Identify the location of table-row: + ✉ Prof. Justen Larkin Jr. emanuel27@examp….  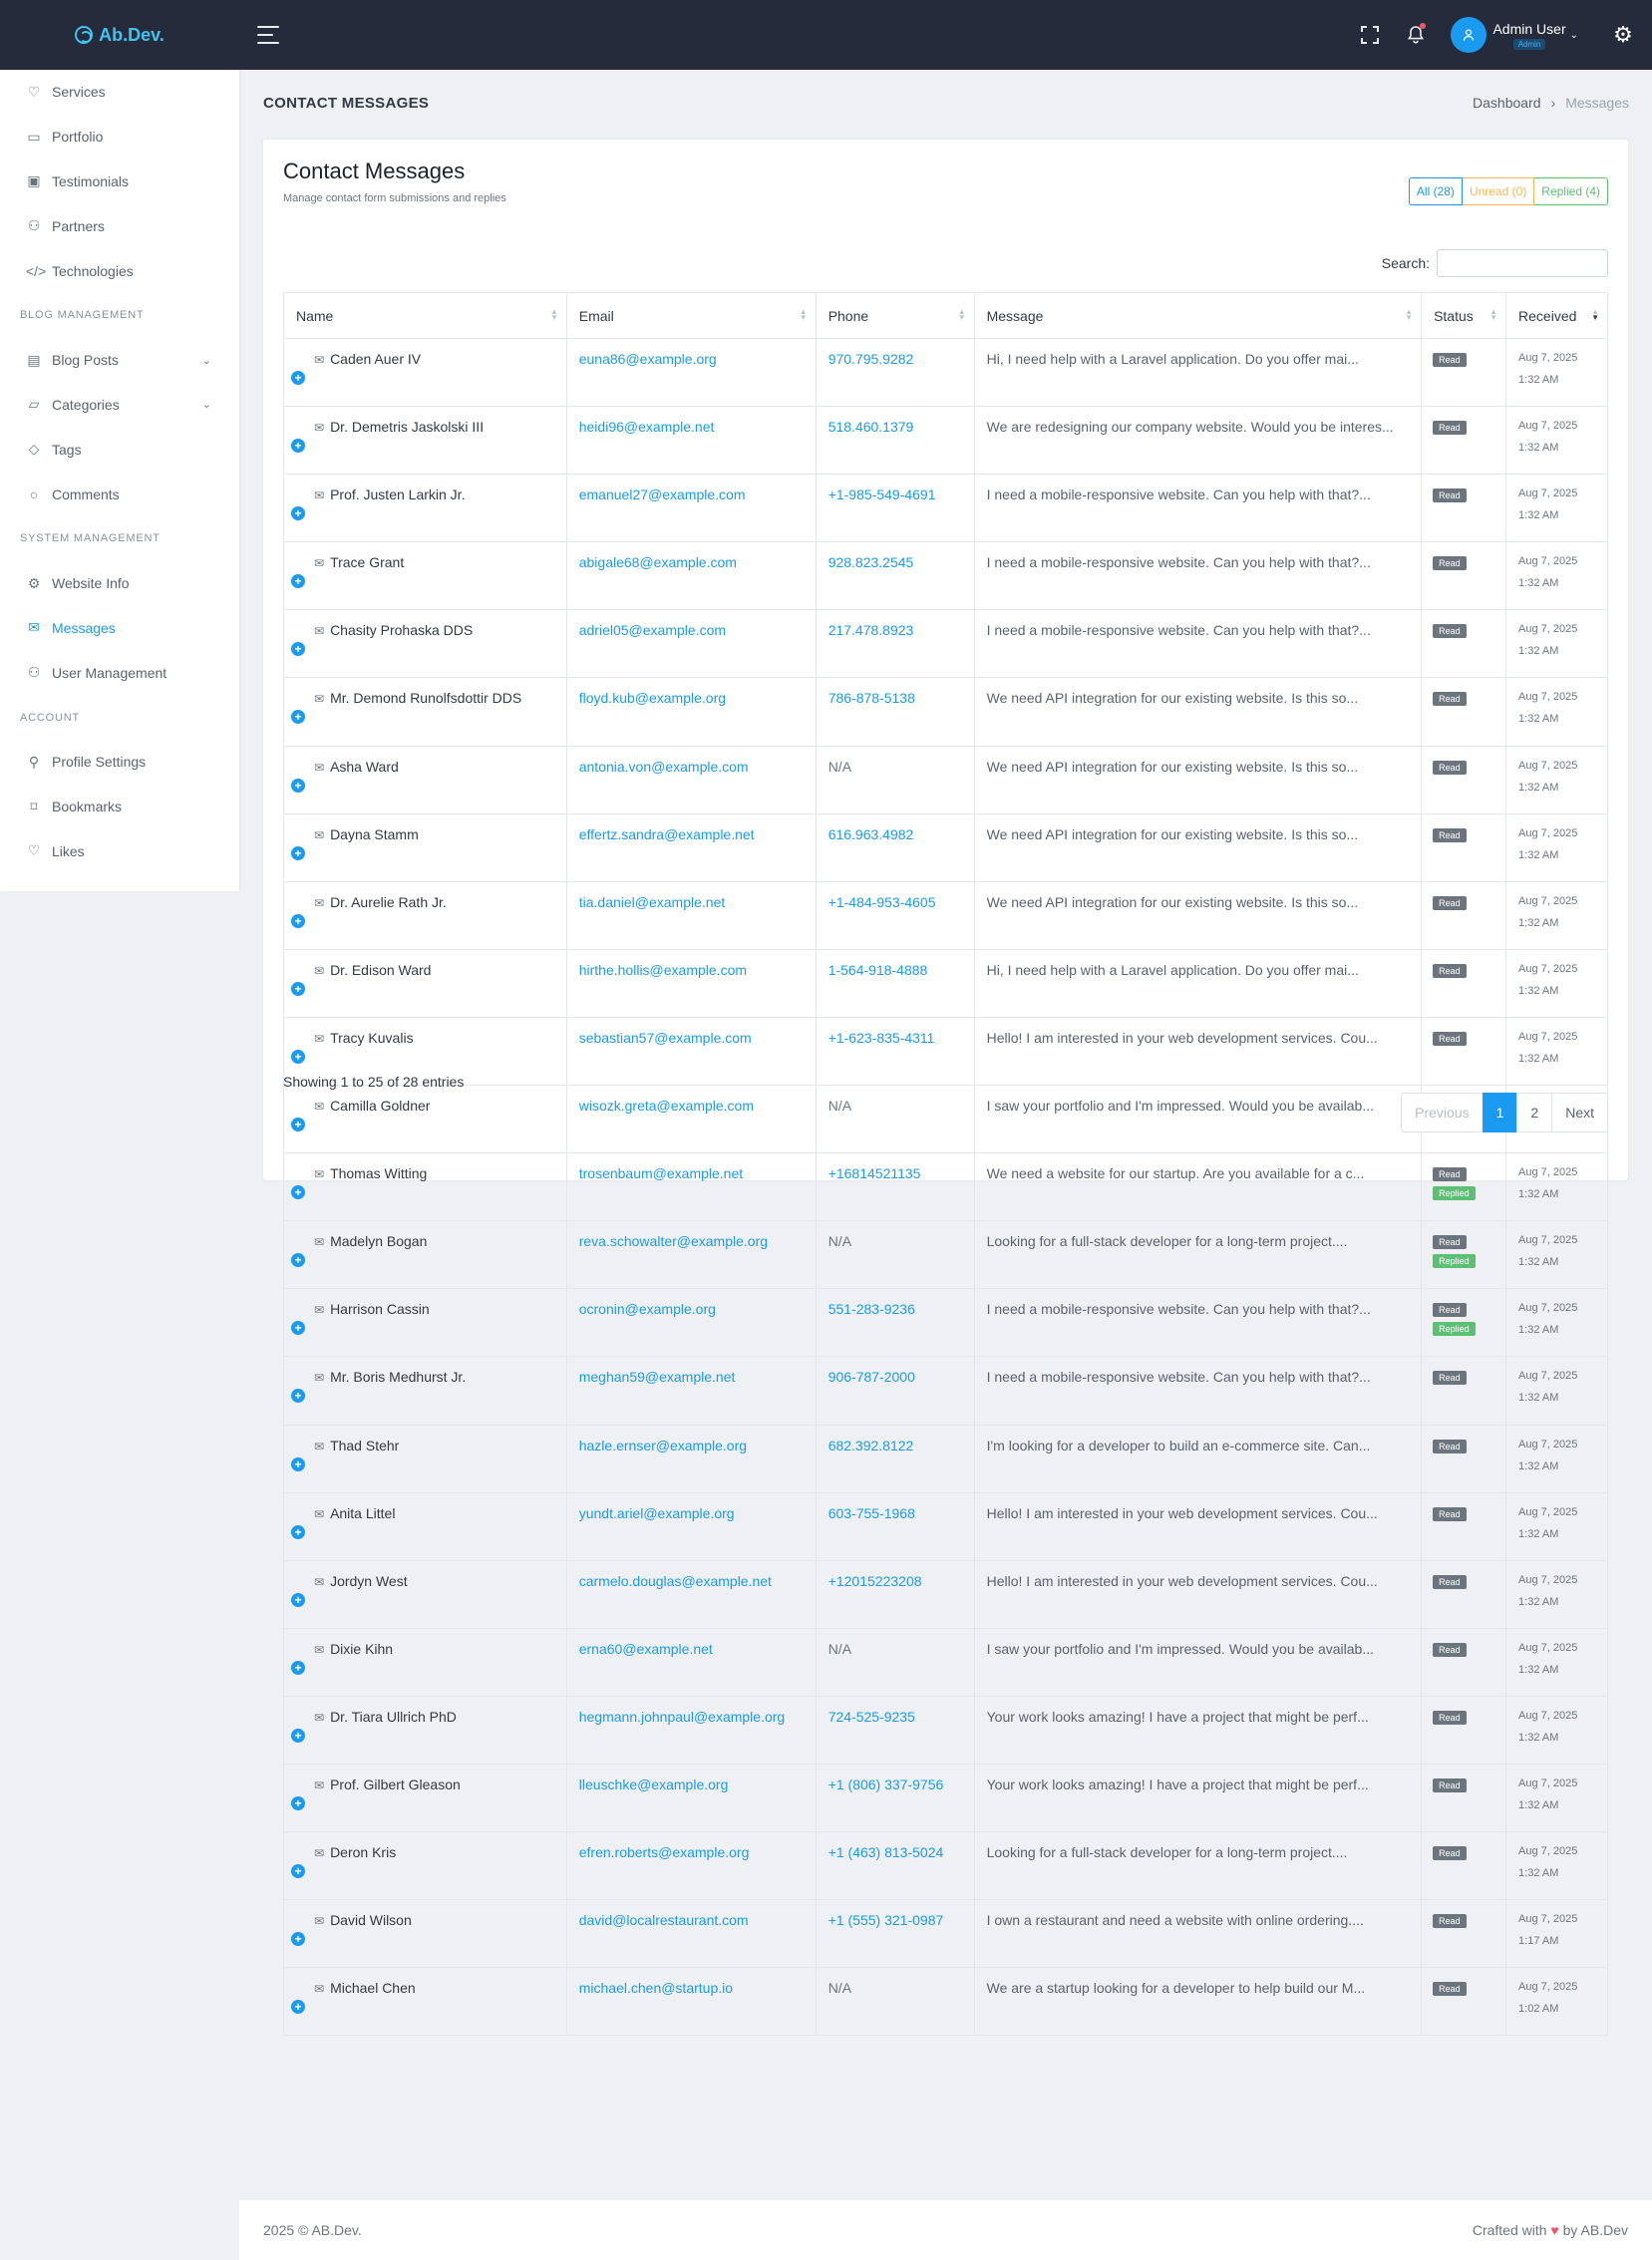
(945, 508).